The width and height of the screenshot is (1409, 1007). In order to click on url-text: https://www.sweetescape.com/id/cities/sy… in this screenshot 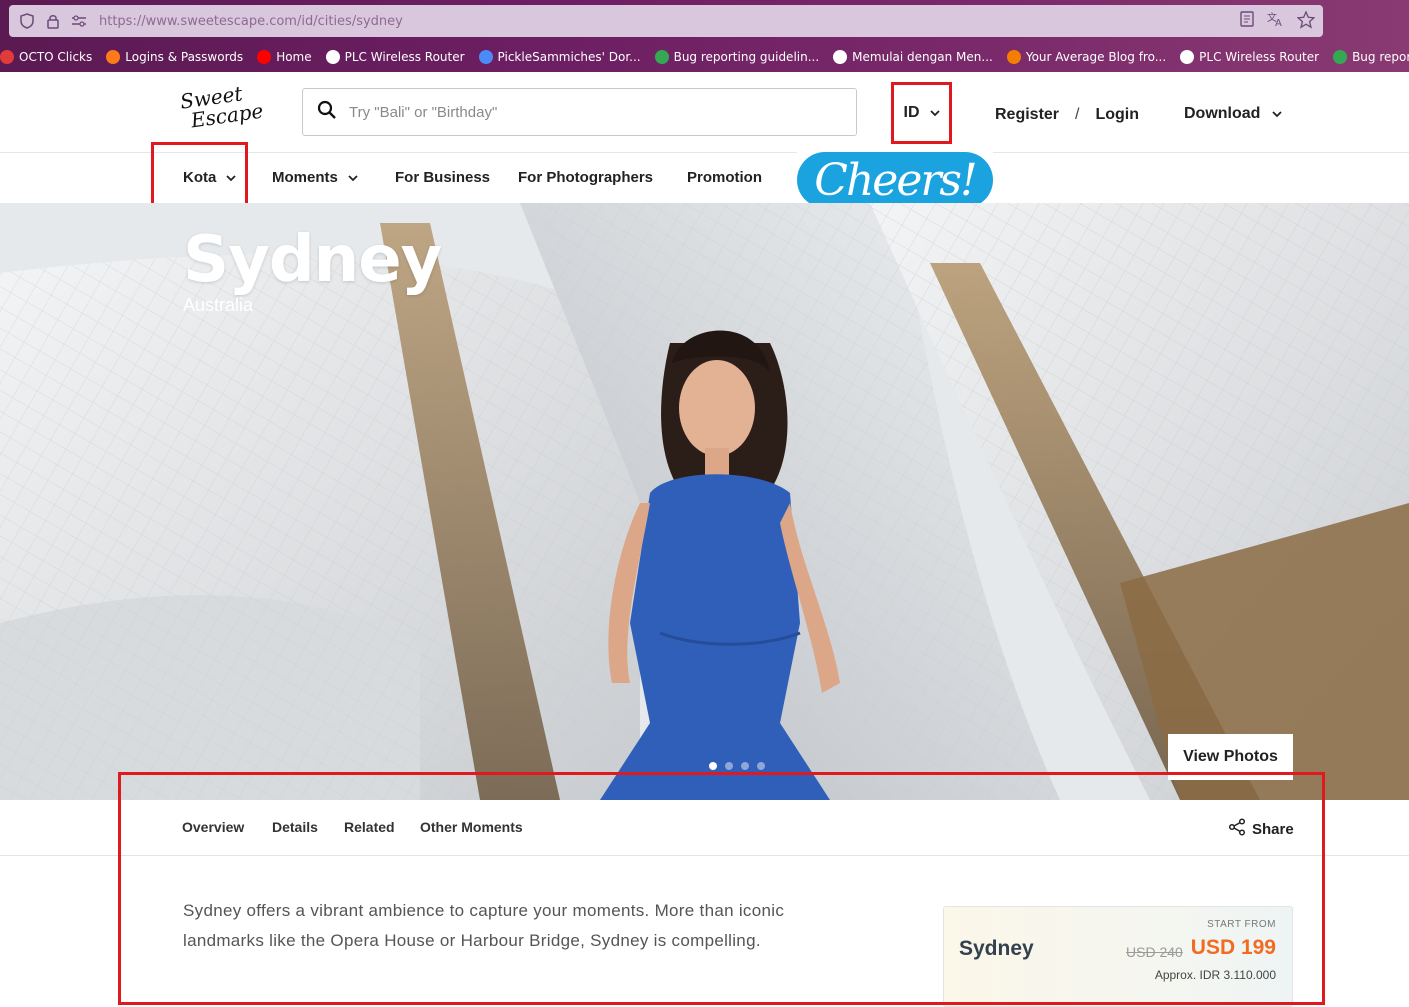, I will do `click(251, 21)`.